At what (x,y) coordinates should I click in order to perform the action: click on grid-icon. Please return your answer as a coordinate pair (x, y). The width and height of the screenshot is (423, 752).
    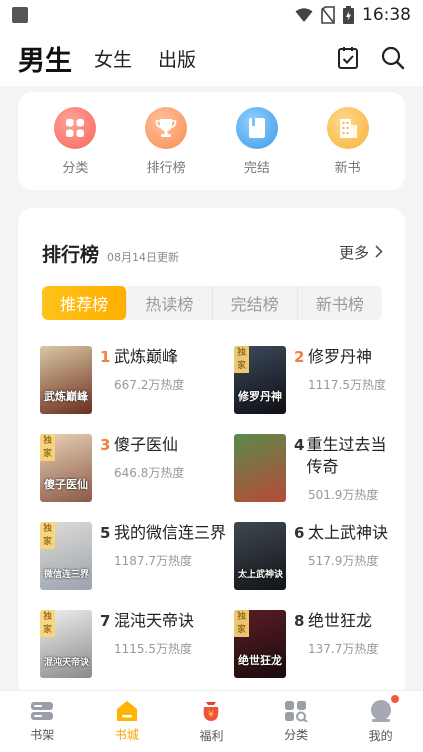
    Looking at the image, I should click on (75, 127).